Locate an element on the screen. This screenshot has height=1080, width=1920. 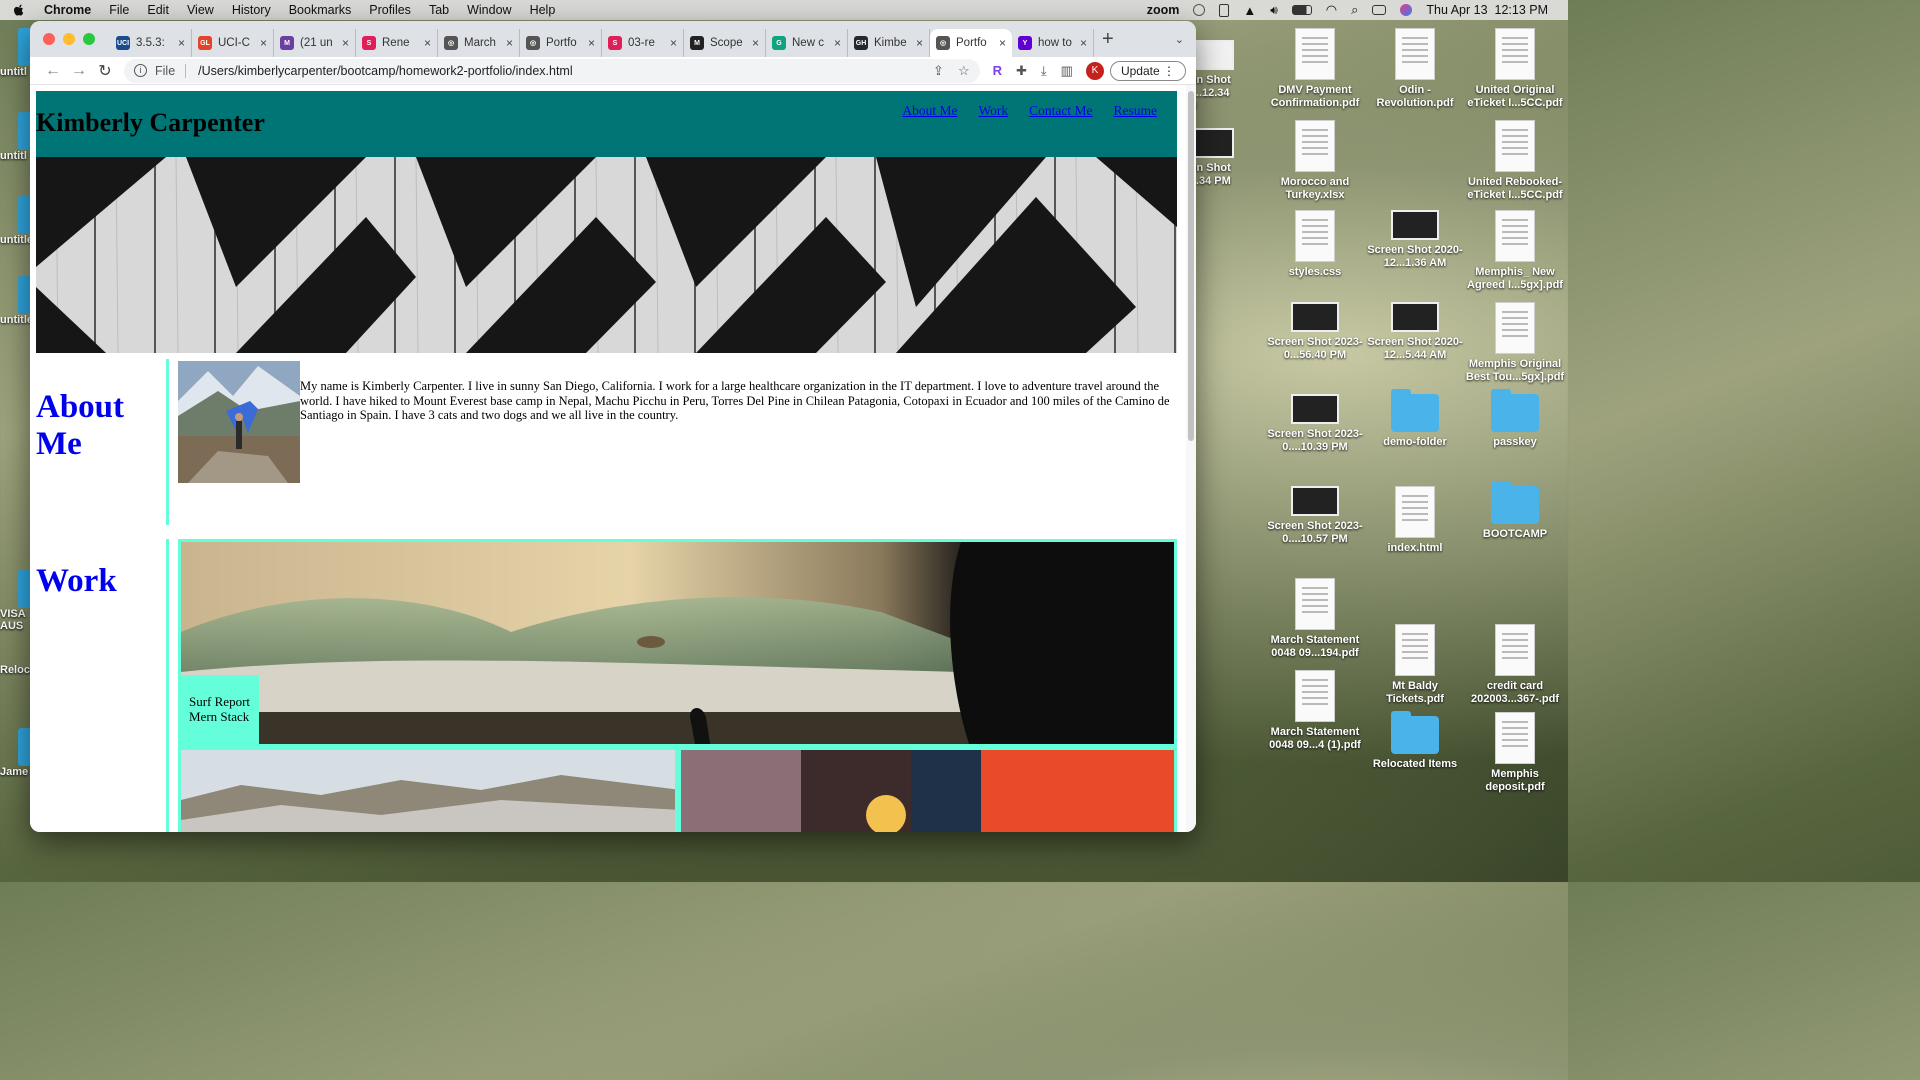
battery-icon is located at coordinates (1301, 10).